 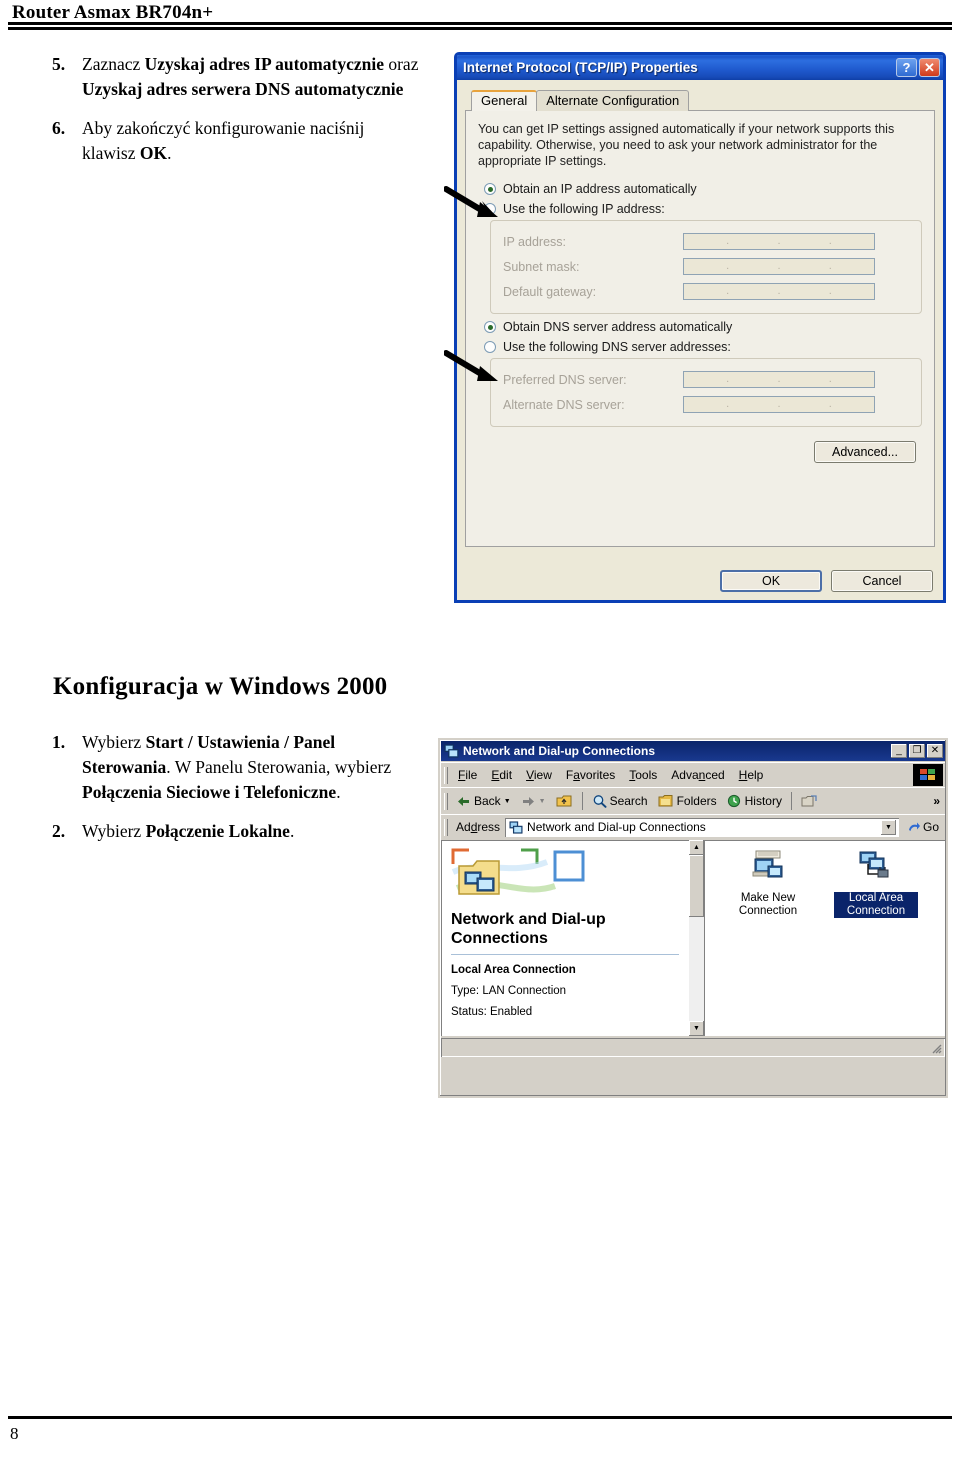 What do you see at coordinates (114, 742) in the screenshot?
I see `step-part: Wybierz` at bounding box center [114, 742].